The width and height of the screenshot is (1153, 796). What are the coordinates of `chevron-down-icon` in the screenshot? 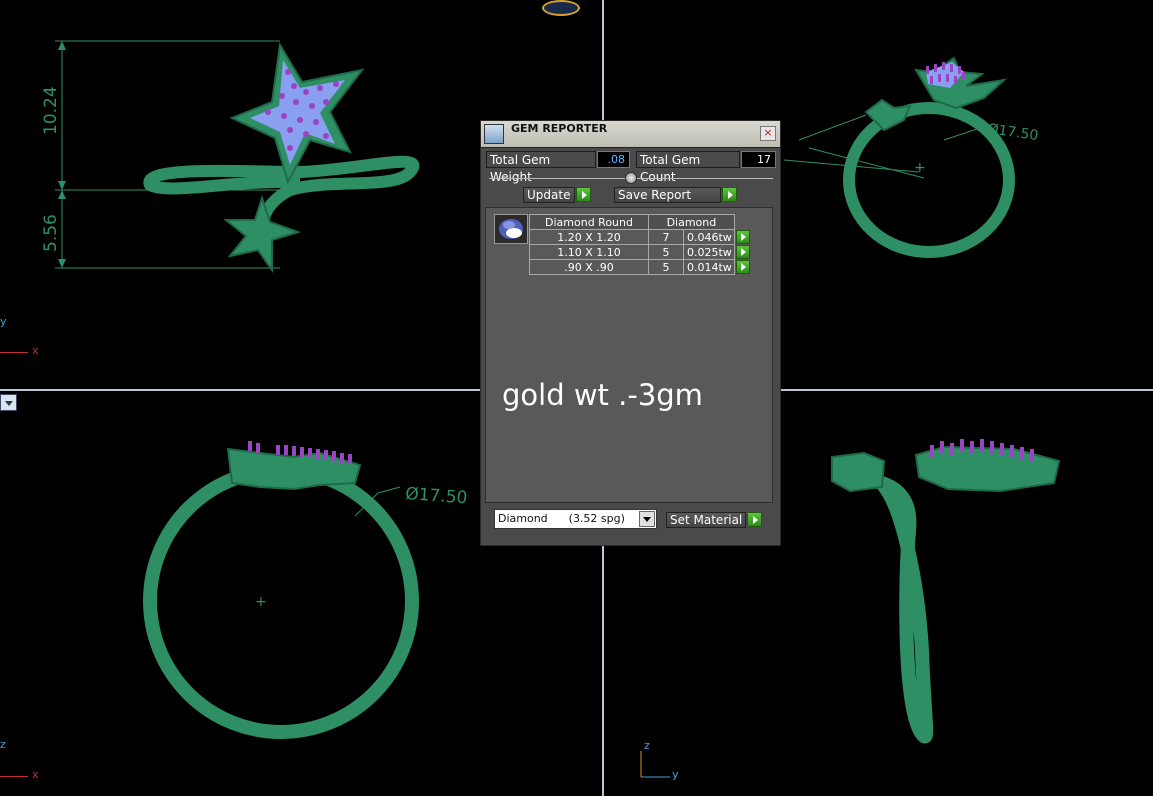 It's located at (647, 519).